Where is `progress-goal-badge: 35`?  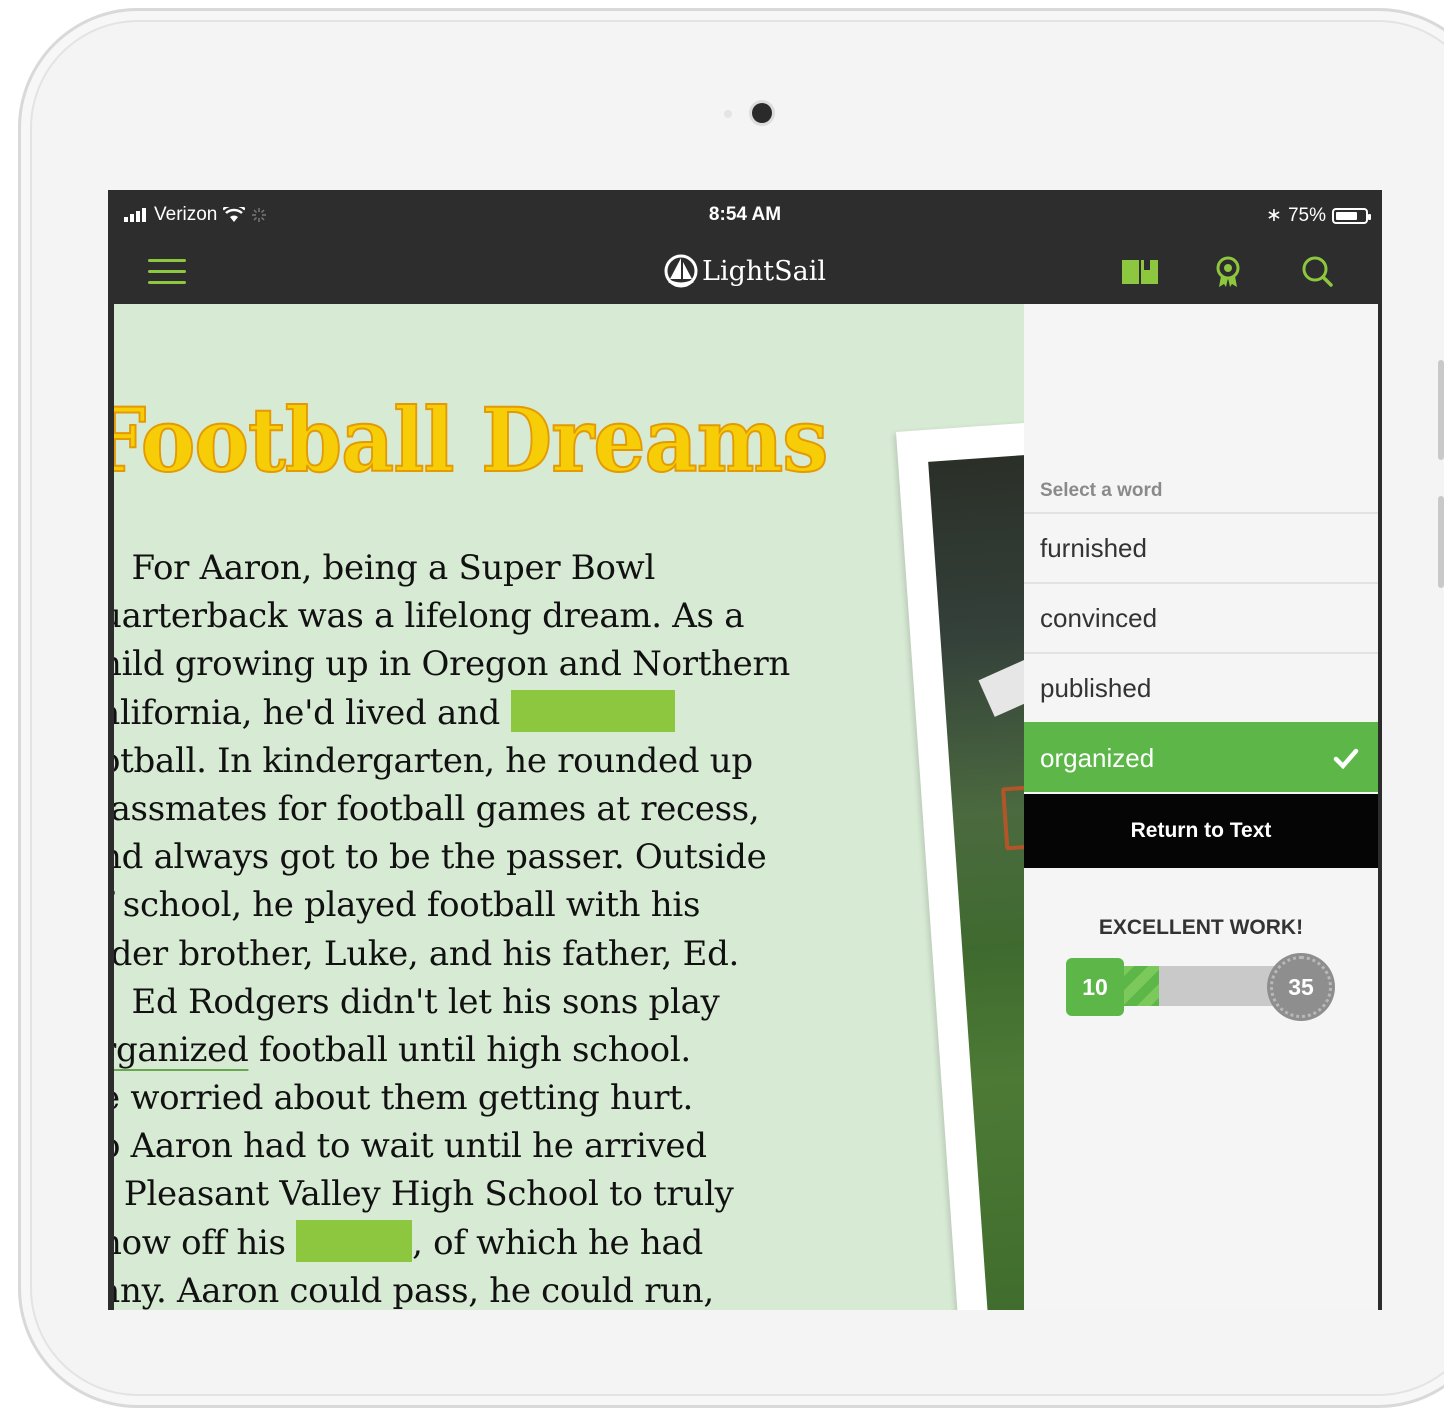
progress-goal-badge: 35 is located at coordinates (1301, 987).